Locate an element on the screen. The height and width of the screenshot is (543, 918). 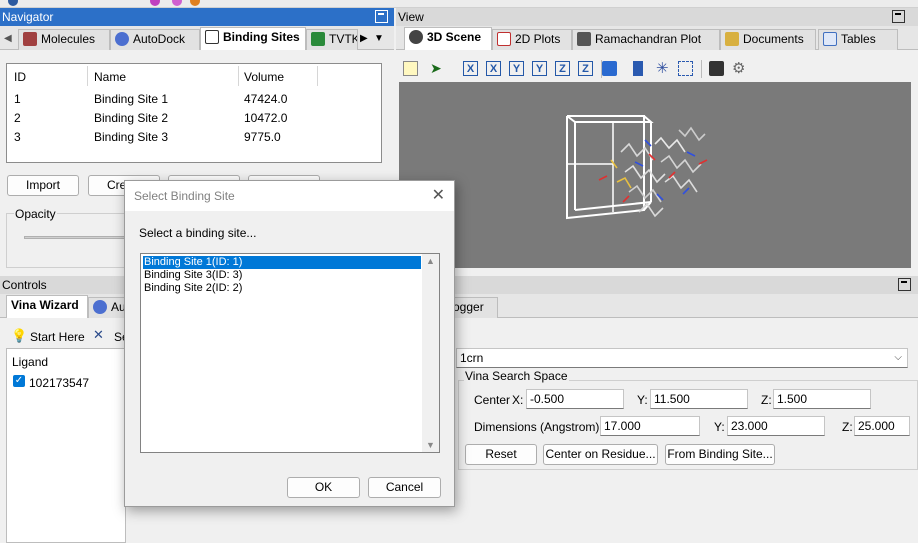
receptor-value: 1crn is located at coordinates (472, 358).